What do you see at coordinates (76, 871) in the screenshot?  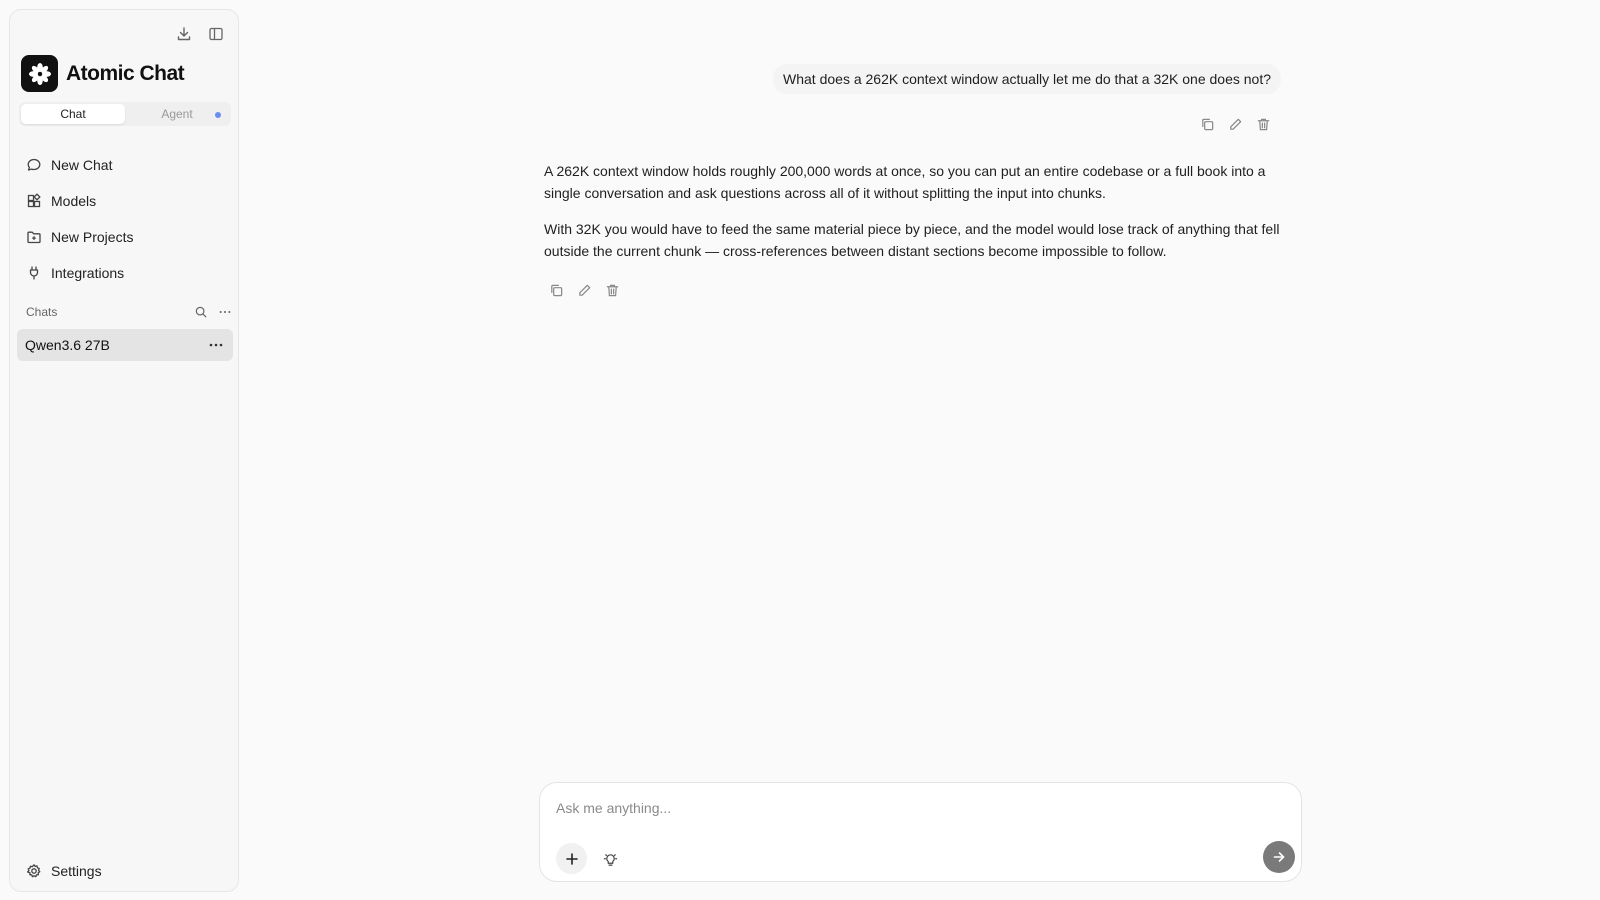 I see `settings-label: Settings` at bounding box center [76, 871].